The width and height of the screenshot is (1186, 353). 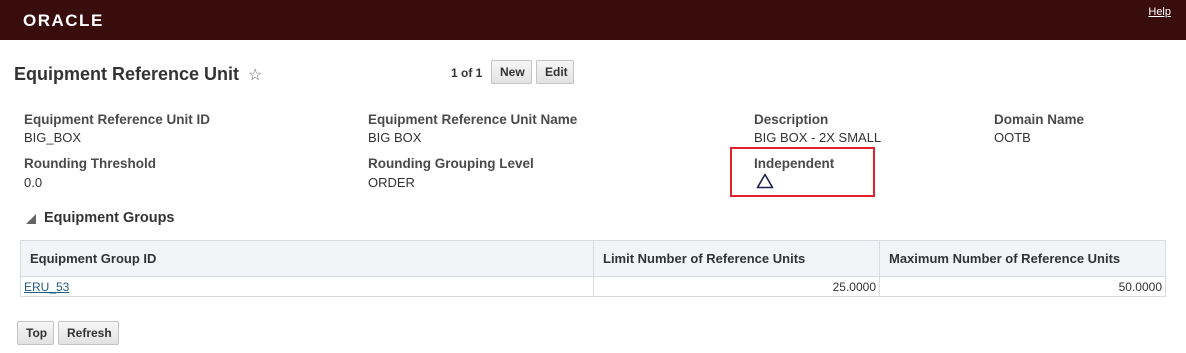 I want to click on page-title: Equipment Reference Unit, so click(x=127, y=74).